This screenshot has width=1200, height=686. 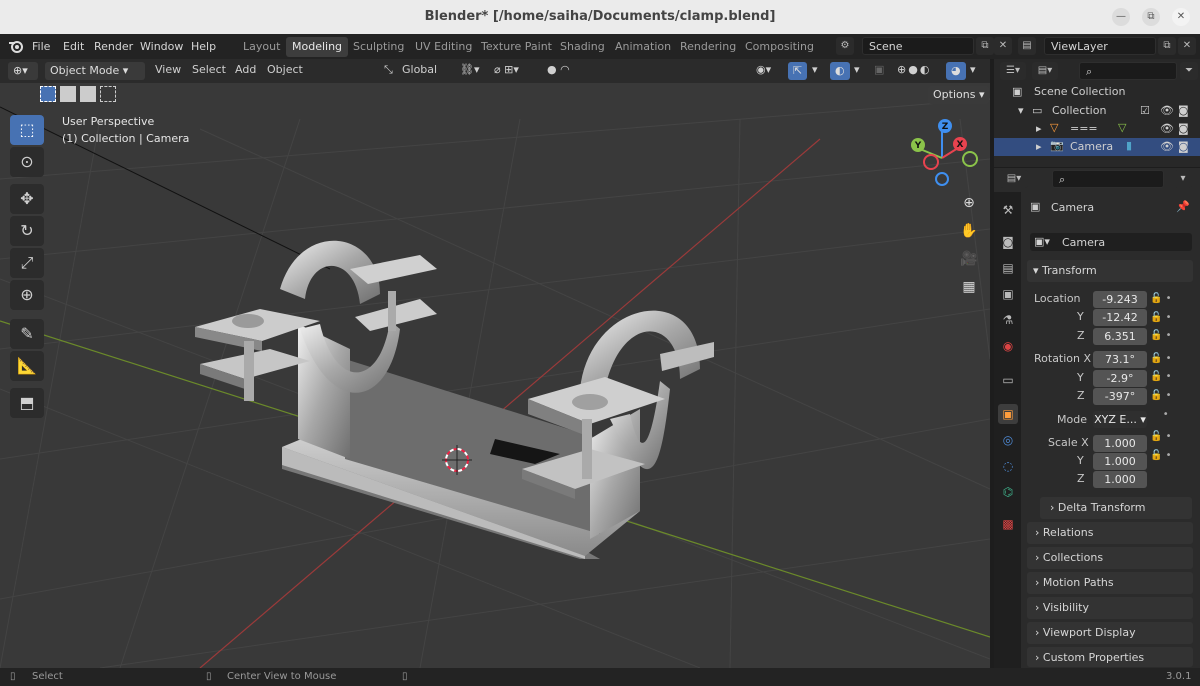 I want to click on outliner-item-camera: ▸ 📷 Camera ▮ 👁 ◙, so click(x=1097, y=147).